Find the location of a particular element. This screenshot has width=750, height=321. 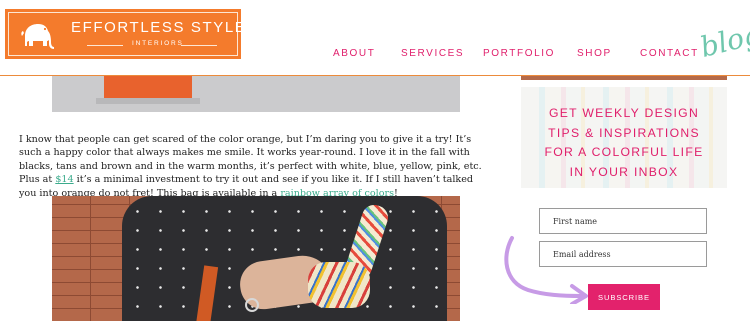

logo-rule-right is located at coordinates (199, 45).